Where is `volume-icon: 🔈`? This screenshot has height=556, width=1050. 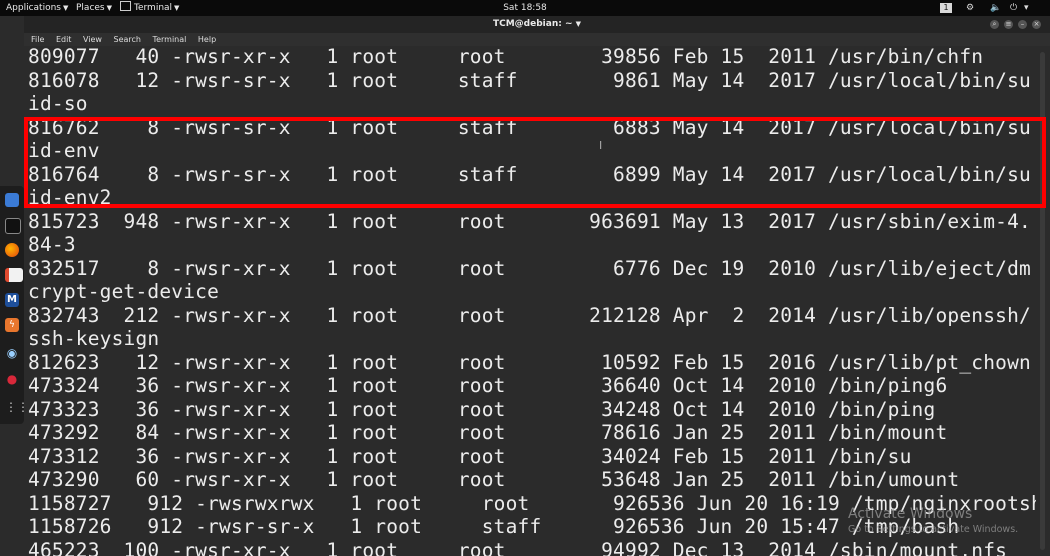
volume-icon: 🔈 is located at coordinates (995, 8).